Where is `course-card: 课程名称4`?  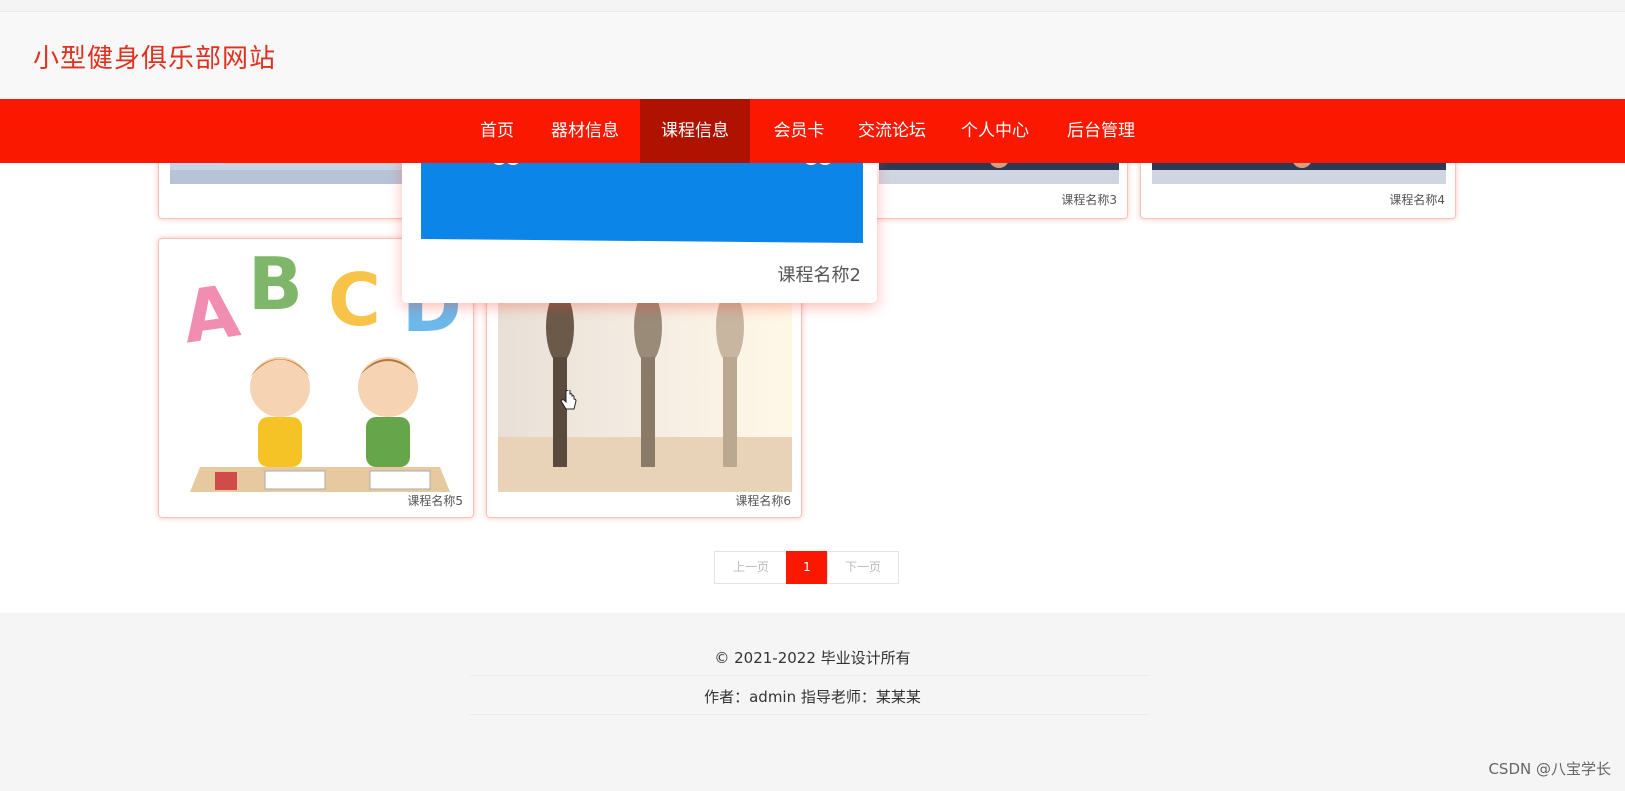
course-card: 课程名称4 is located at coordinates (1298, 191).